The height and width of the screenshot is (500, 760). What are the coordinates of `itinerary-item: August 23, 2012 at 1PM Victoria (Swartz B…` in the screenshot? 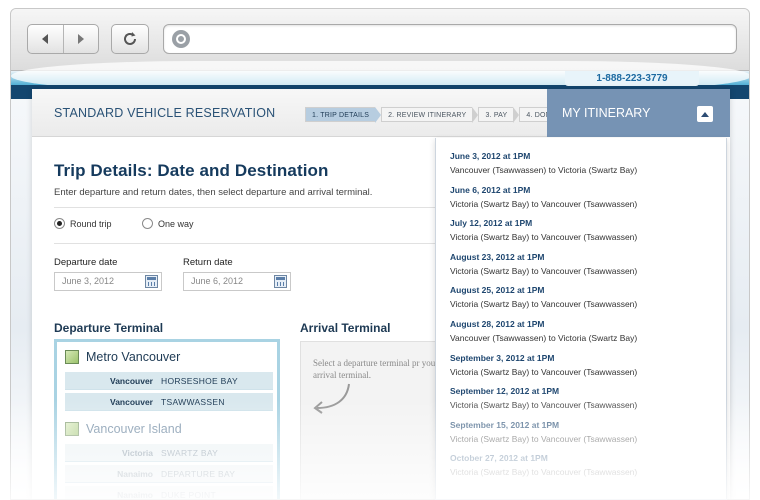 It's located at (543, 264).